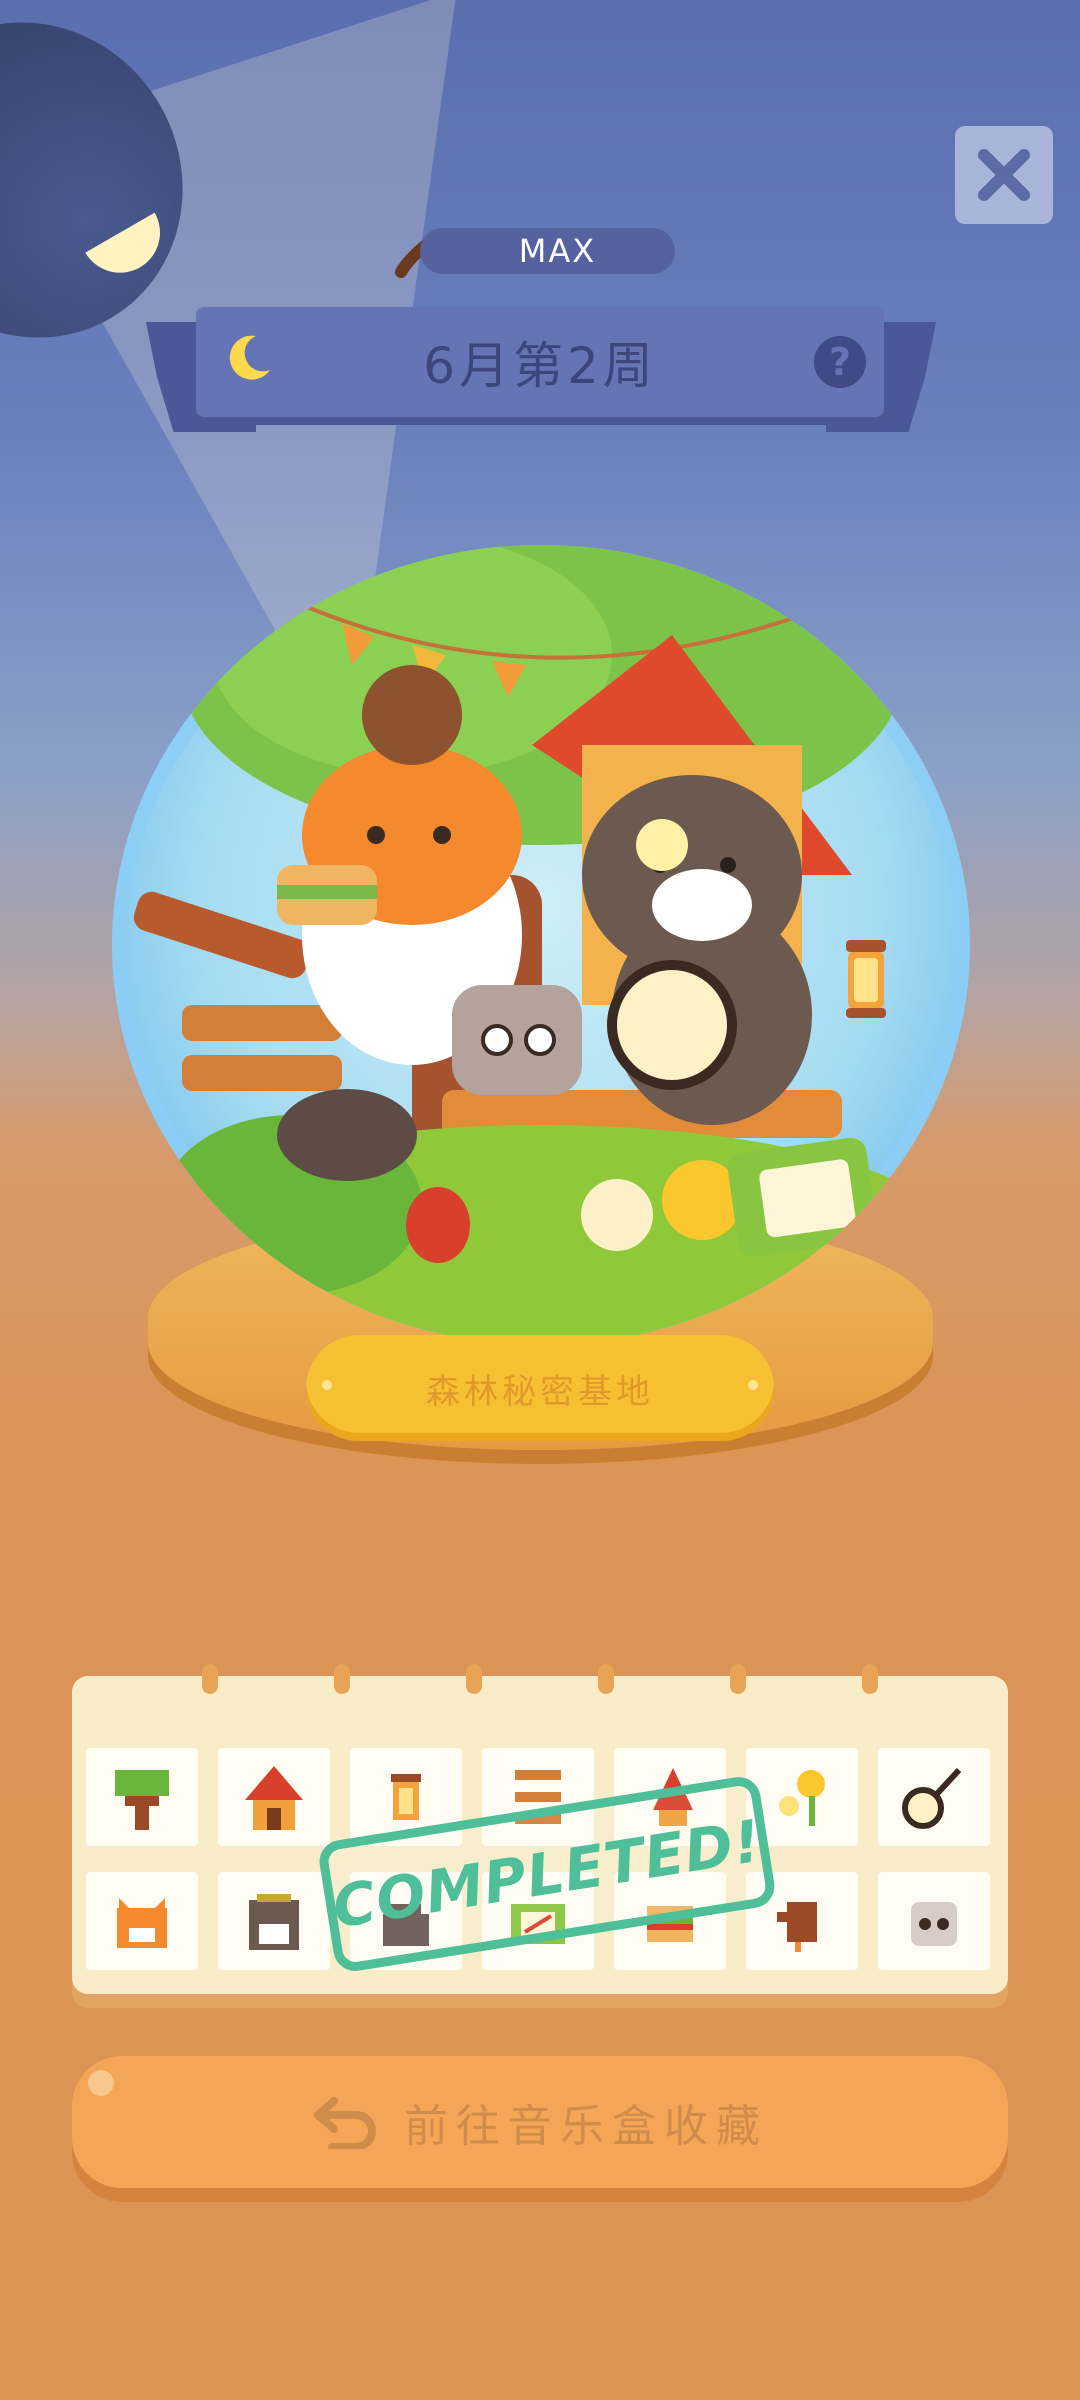  Describe the element at coordinates (840, 362) in the screenshot. I see `help-button: ?` at that location.